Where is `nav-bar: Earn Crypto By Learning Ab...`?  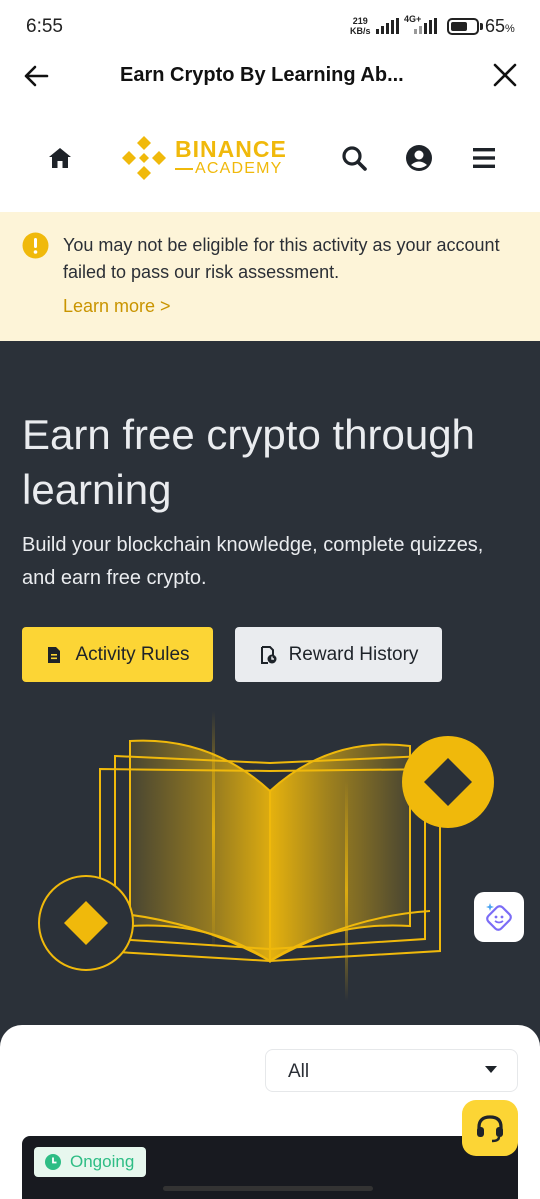 nav-bar: Earn Crypto By Learning Ab... is located at coordinates (270, 76).